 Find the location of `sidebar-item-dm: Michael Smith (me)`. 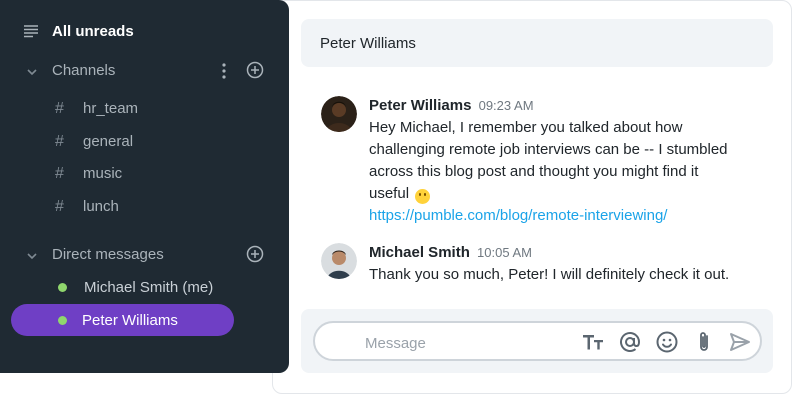

sidebar-item-dm: Michael Smith (me) is located at coordinates (144, 288).